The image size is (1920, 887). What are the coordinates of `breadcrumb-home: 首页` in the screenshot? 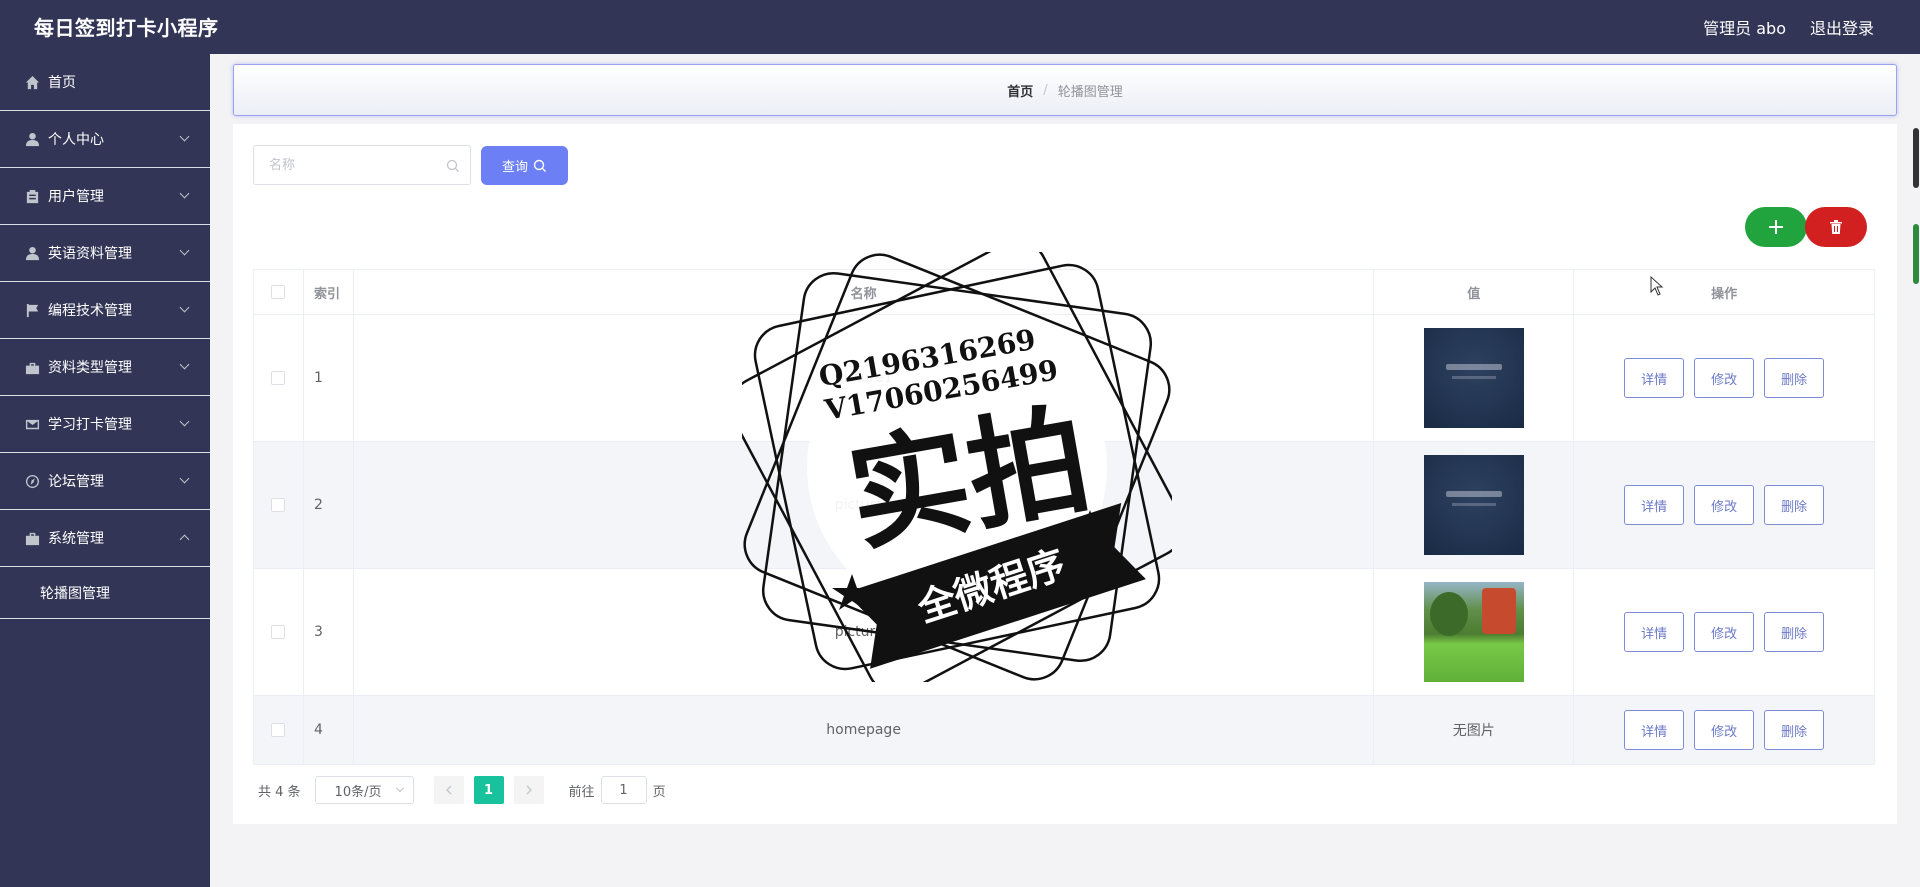 It's located at (1020, 90).